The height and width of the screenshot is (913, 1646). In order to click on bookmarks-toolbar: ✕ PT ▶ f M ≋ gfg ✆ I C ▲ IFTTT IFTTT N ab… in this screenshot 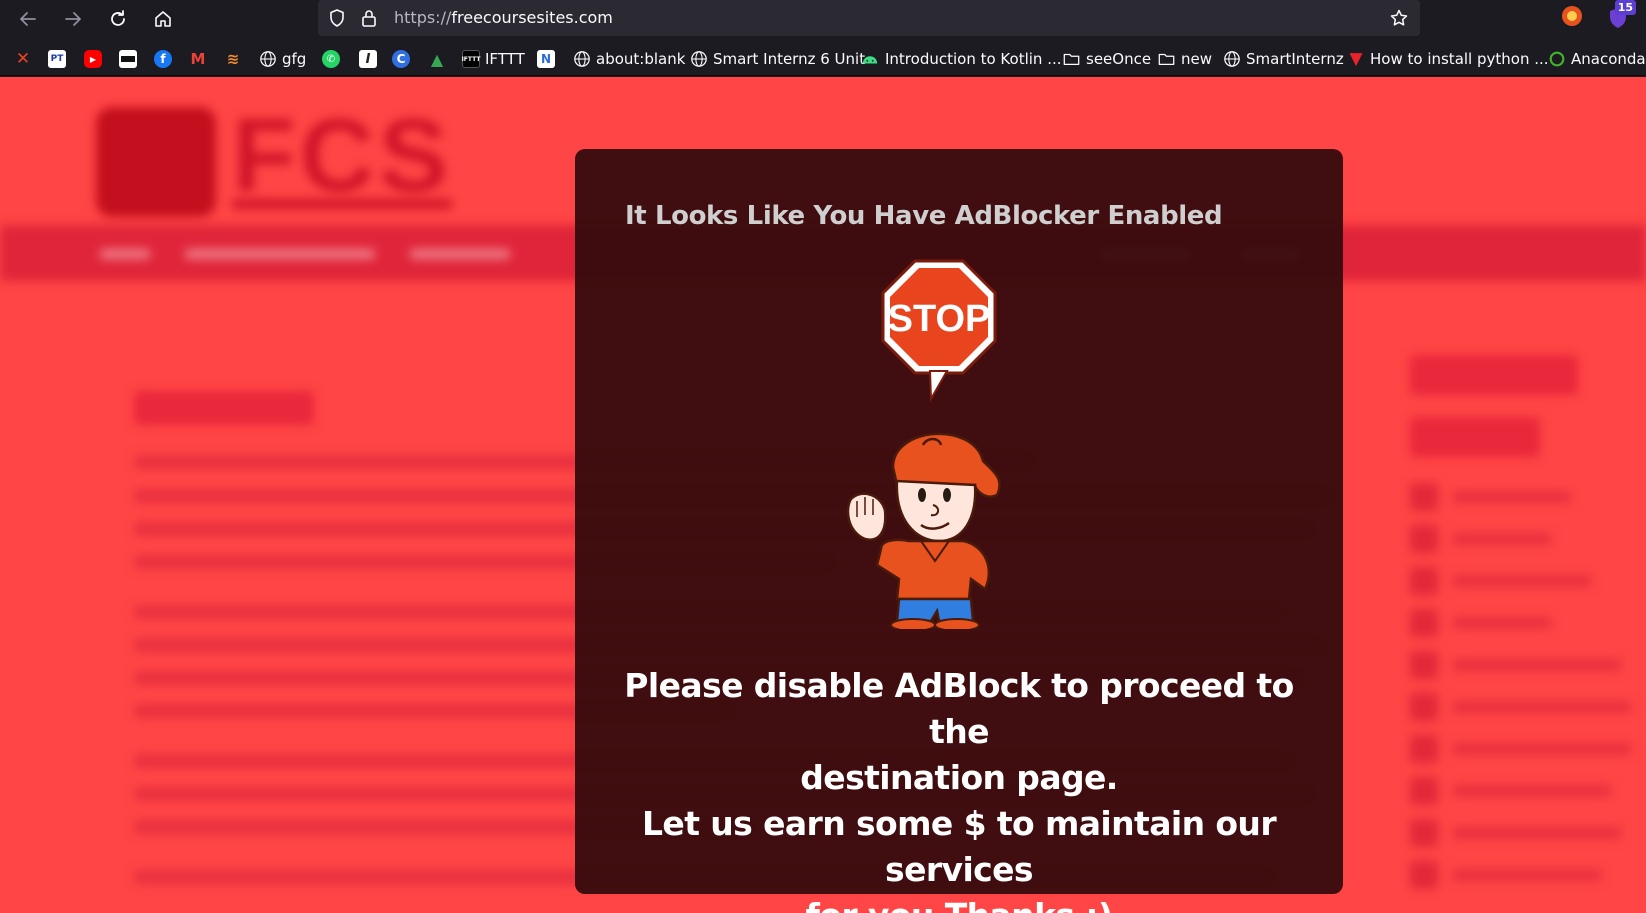, I will do `click(823, 59)`.